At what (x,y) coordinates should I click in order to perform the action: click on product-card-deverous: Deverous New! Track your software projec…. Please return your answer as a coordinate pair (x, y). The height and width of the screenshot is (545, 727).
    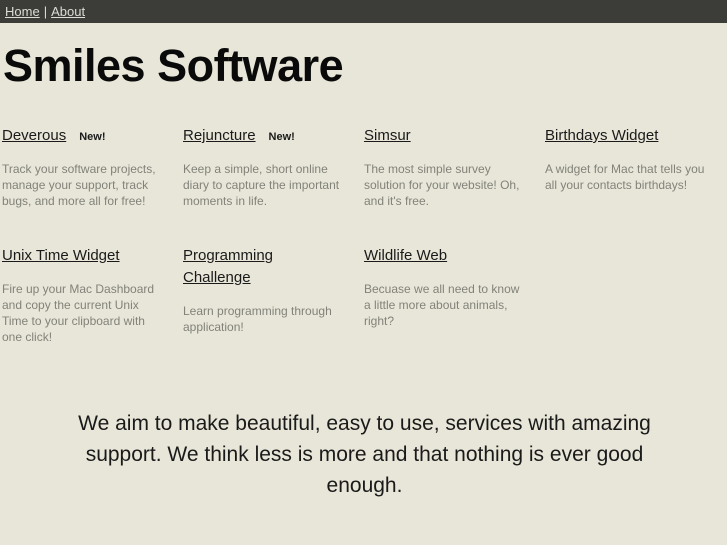
    Looking at the image, I should click on (87, 167).